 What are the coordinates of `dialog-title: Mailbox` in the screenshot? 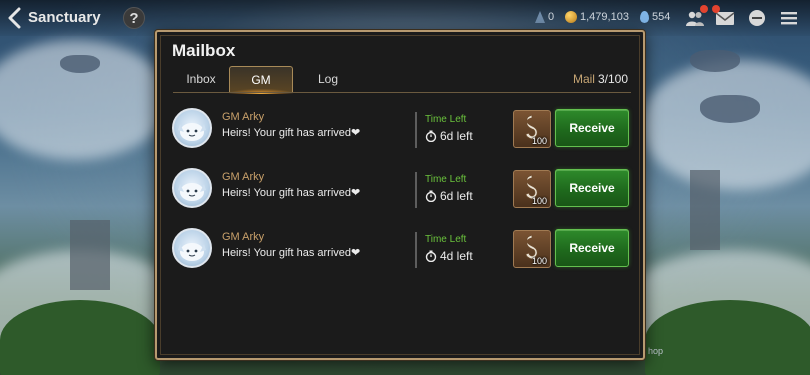 It's located at (204, 50).